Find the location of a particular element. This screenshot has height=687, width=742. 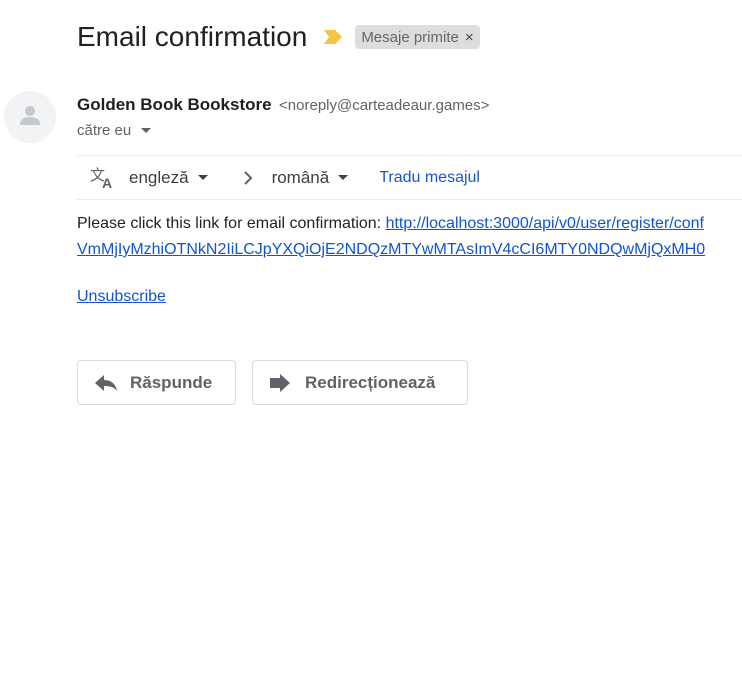

reply-icon is located at coordinates (106, 383).